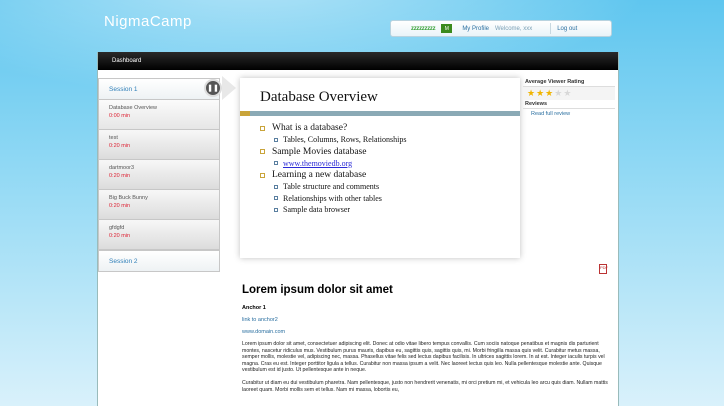  Describe the element at coordinates (159, 145) in the screenshot. I see `lesson-item: test 0:20 min` at that location.